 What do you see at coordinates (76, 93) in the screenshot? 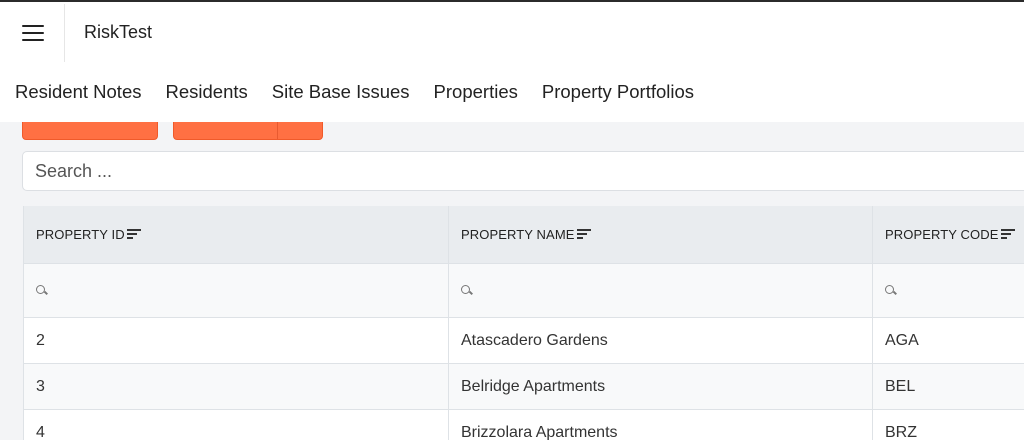
I see `nav-item-resident-notes: Resident Notes` at bounding box center [76, 93].